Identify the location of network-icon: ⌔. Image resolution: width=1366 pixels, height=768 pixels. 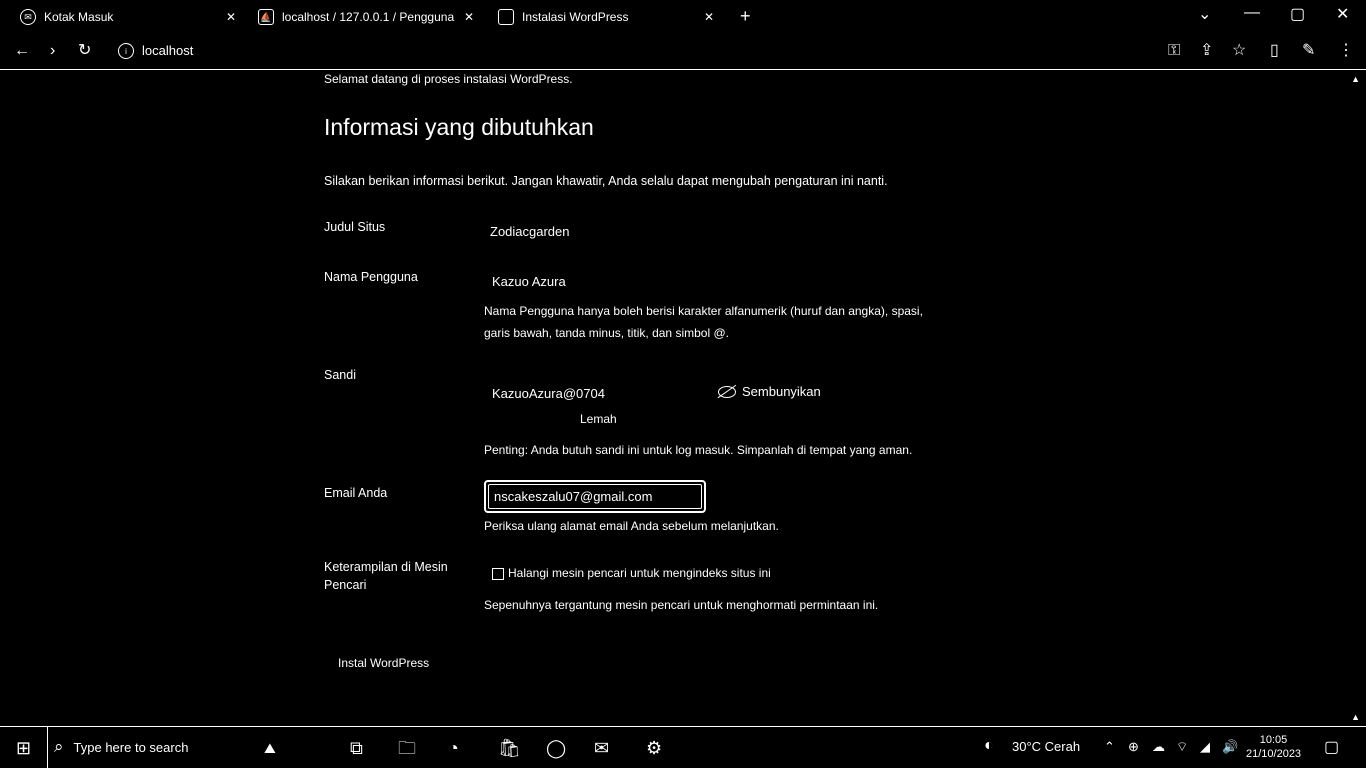
(1182, 747).